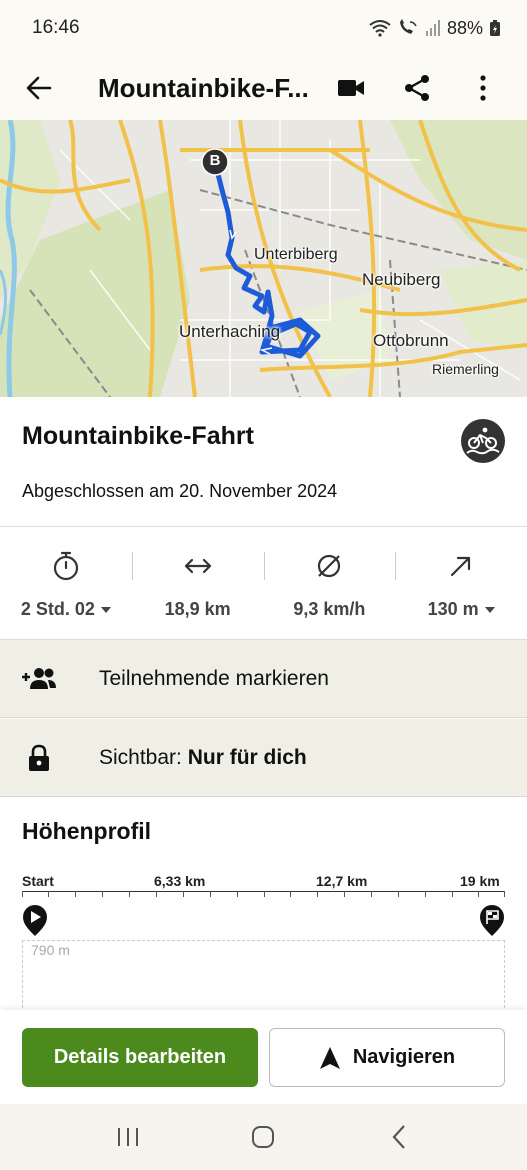 This screenshot has height=1170, width=527. What do you see at coordinates (57, 609) in the screenshot?
I see `stat-duration-value: 2 Std. 02` at bounding box center [57, 609].